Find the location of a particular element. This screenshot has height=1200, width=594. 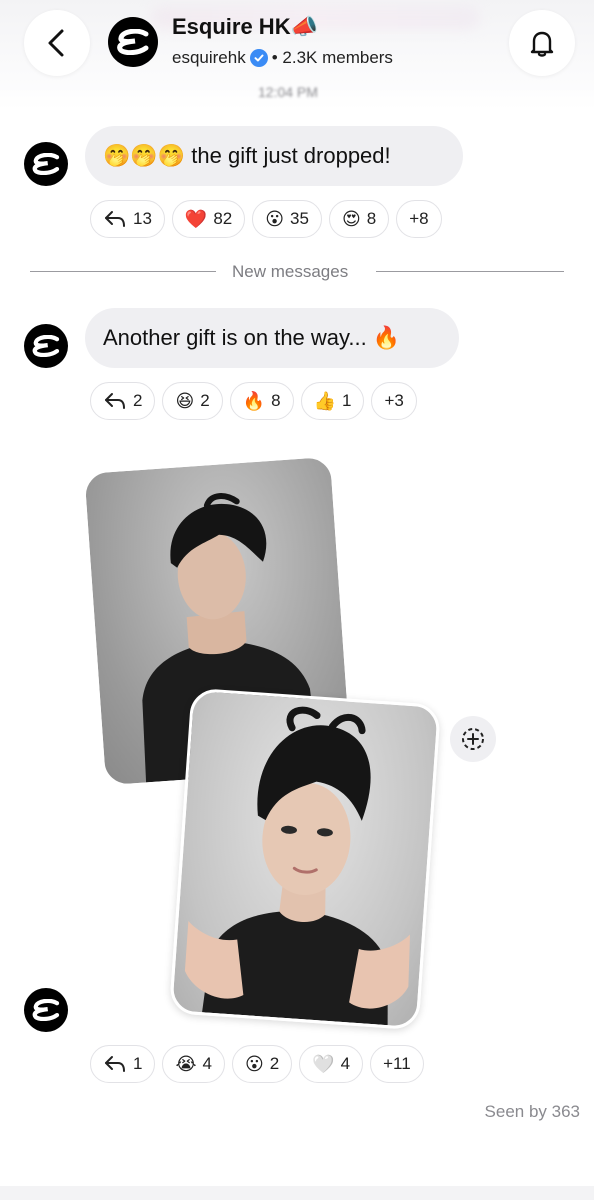

photo-card is located at coordinates (305, 859).